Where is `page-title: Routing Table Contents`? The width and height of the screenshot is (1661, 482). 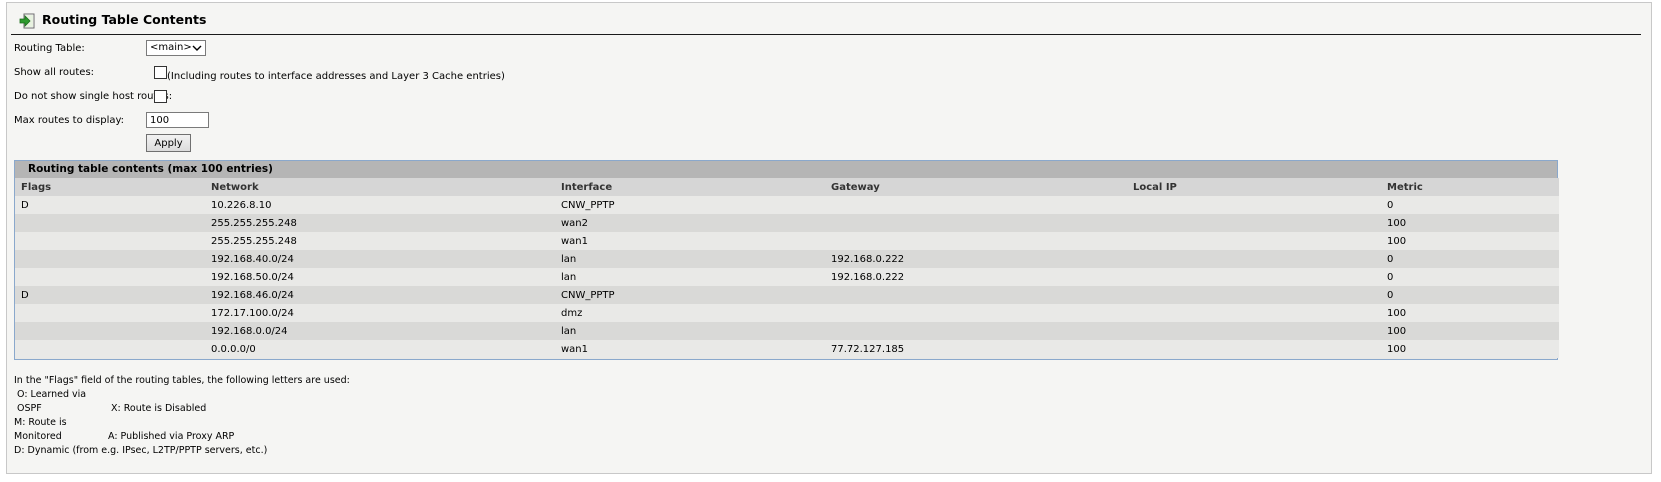
page-title: Routing Table Contents is located at coordinates (124, 19).